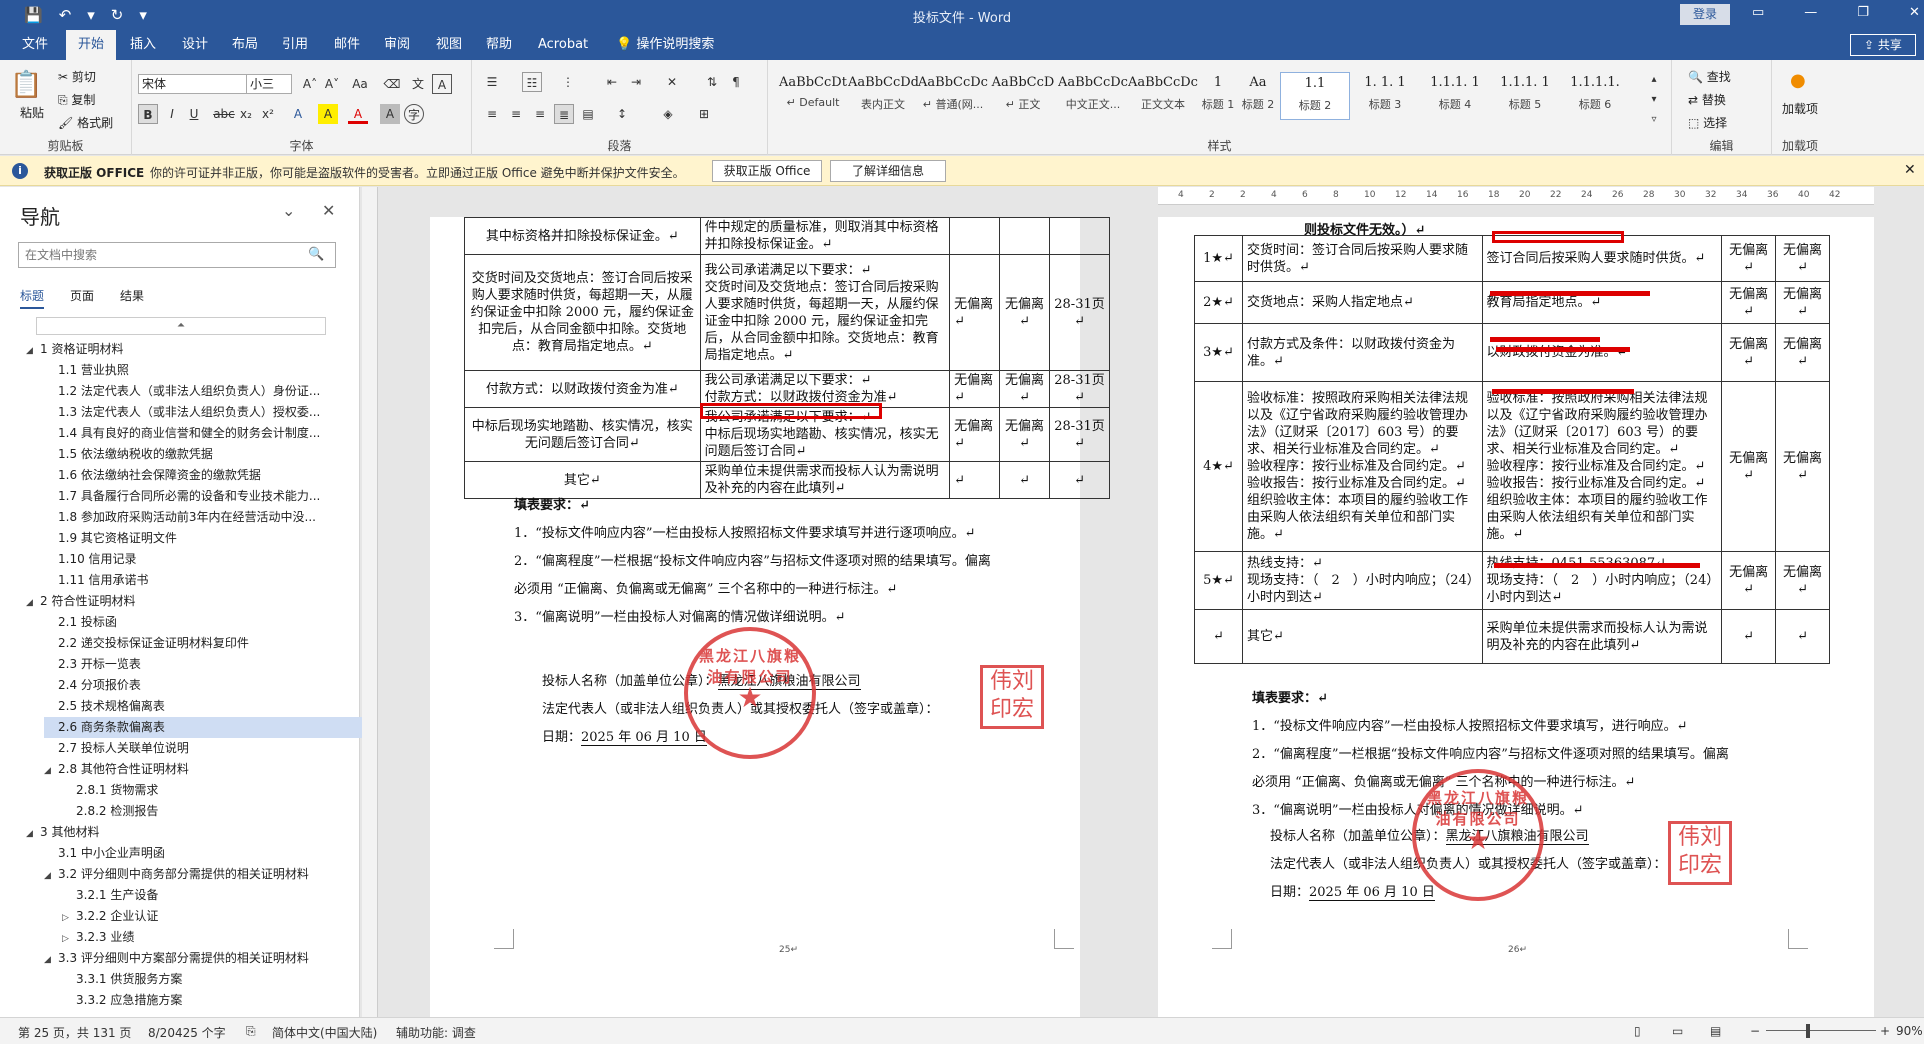 The width and height of the screenshot is (1924, 1044). Describe the element at coordinates (1385, 96) in the screenshot. I see `style-item: 1. 1. 1 标题 3` at that location.